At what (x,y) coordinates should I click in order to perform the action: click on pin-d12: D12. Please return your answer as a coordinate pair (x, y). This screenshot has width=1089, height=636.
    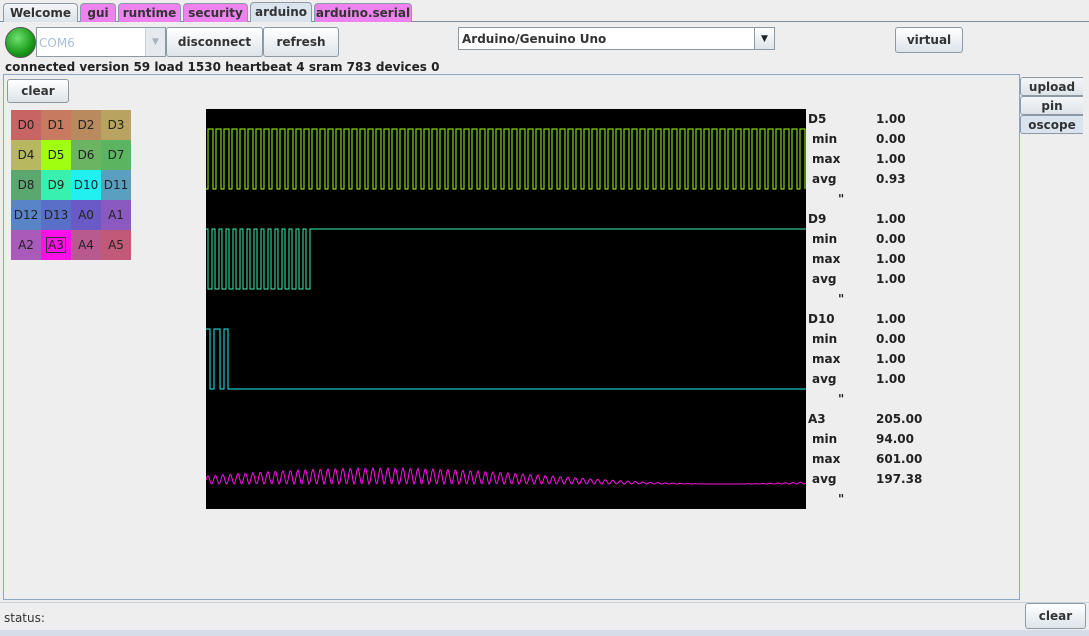
    Looking at the image, I should click on (26, 215).